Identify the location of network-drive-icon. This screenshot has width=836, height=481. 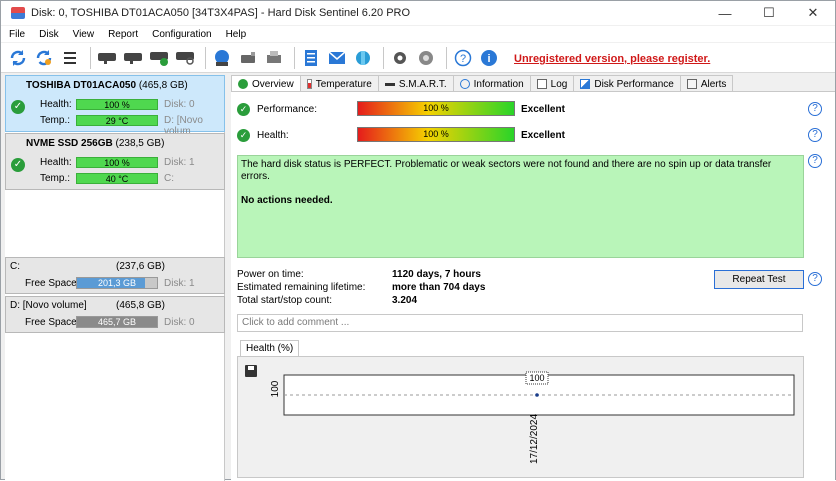
(222, 58).